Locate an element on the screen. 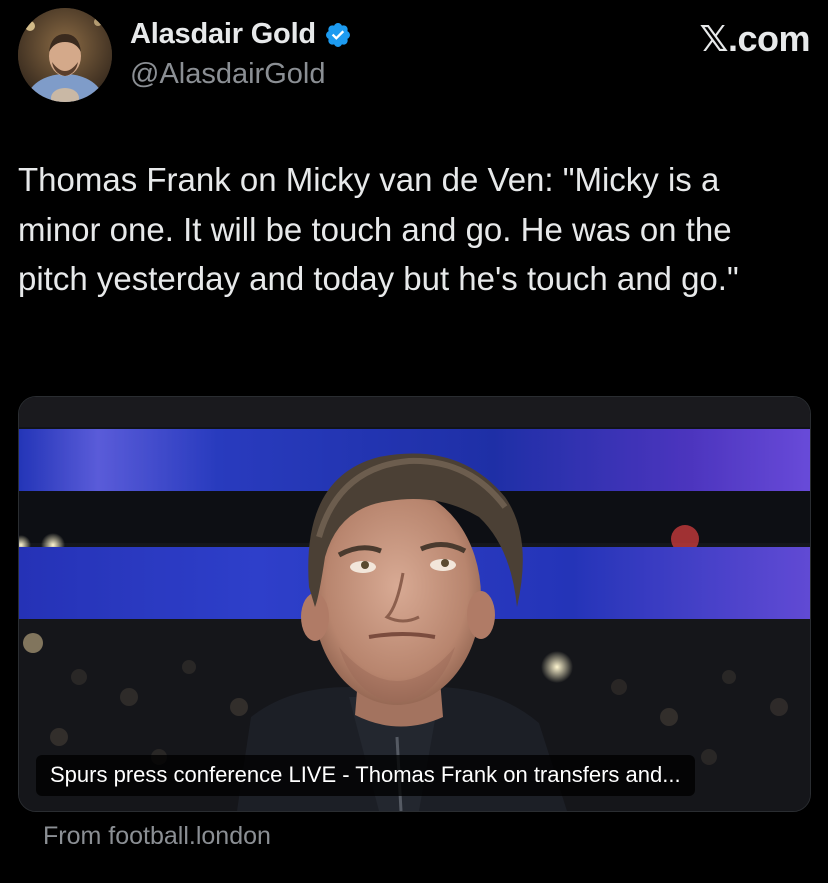  tweet-header: Alasdair Gold @AlasdairGold 𝕏.com is located at coordinates (414, 58).